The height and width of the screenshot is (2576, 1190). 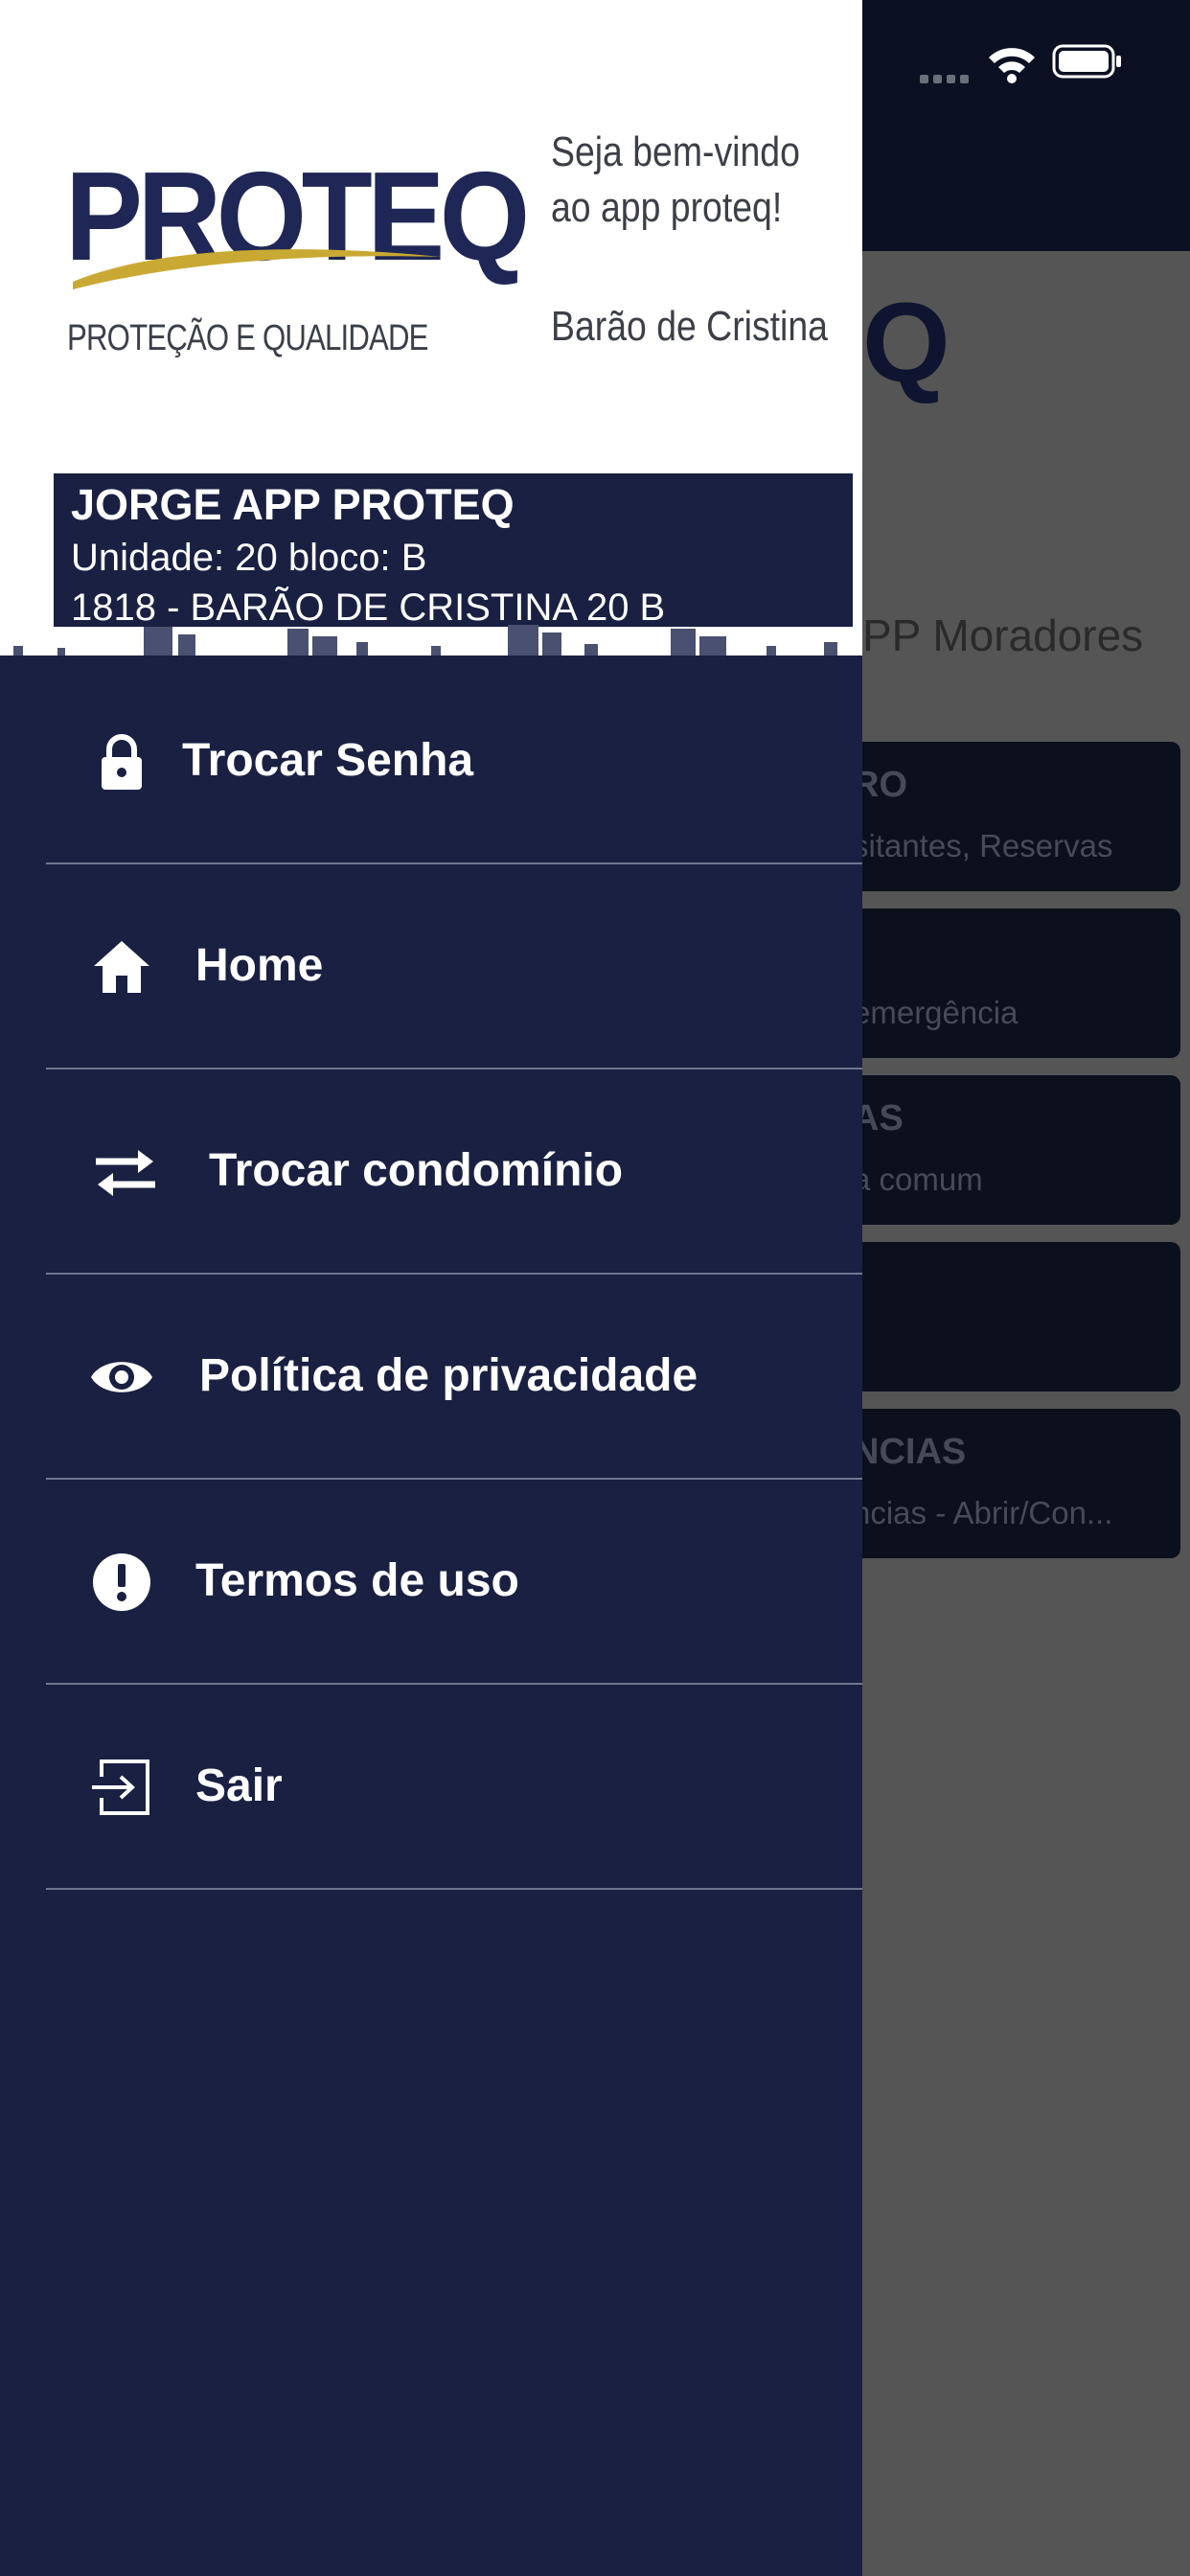 What do you see at coordinates (454, 967) in the screenshot?
I see `menu-item-home: Home` at bounding box center [454, 967].